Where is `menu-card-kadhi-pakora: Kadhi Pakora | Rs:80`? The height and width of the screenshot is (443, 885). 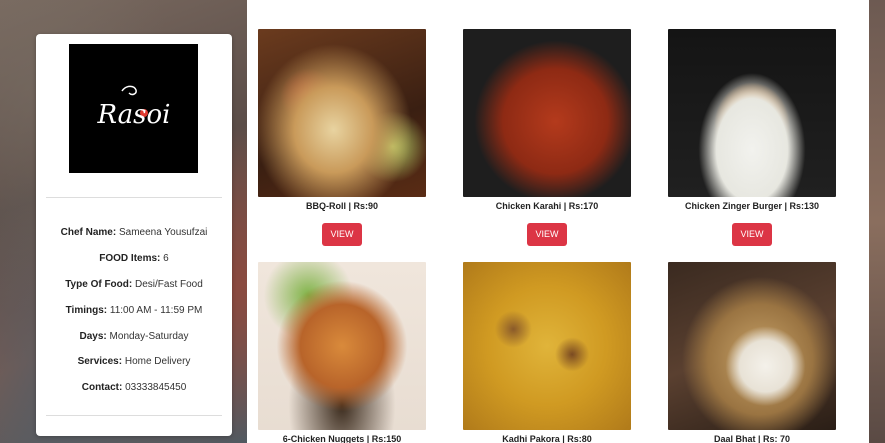
menu-card-kadhi-pakora: Kadhi Pakora | Rs:80 is located at coordinates (547, 352).